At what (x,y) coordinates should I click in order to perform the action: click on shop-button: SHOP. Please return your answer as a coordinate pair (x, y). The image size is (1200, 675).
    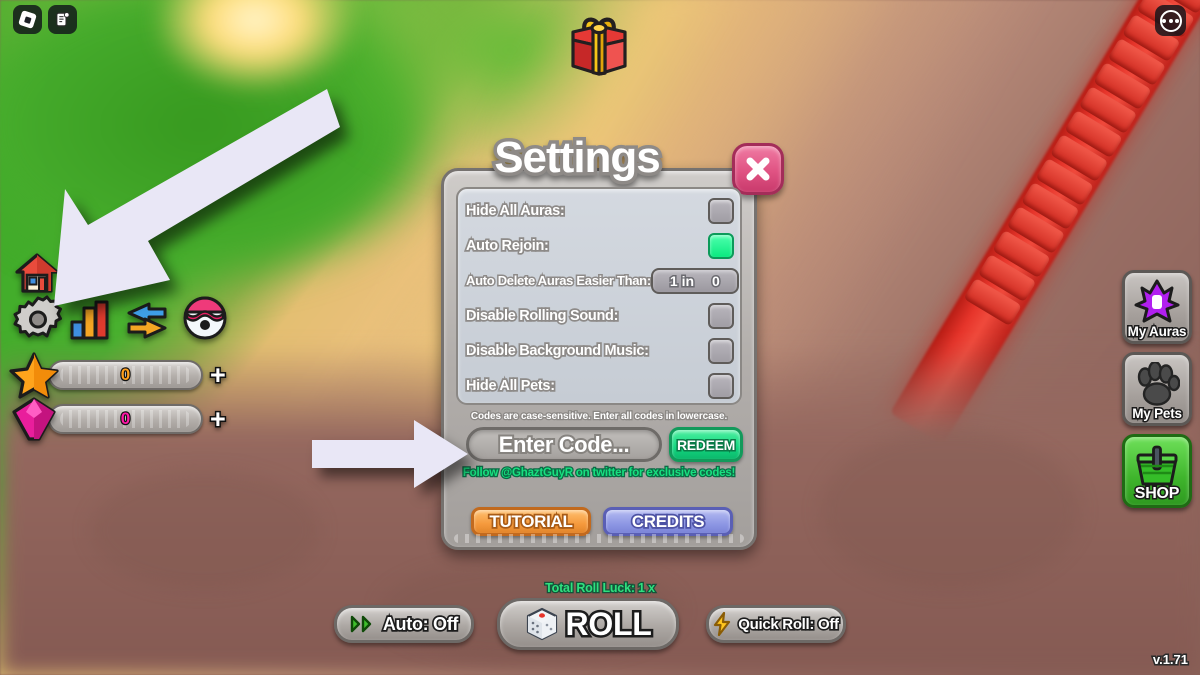
    Looking at the image, I should click on (1157, 471).